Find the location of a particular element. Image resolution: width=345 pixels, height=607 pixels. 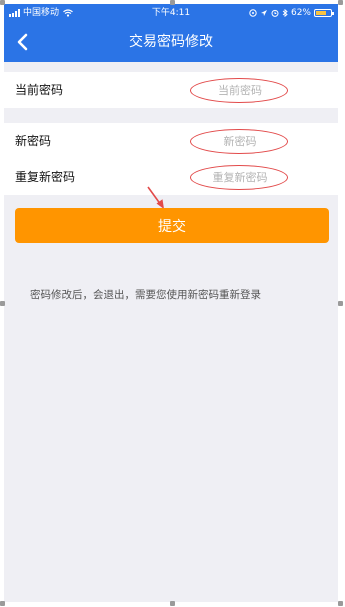

page-title: 交易密码修改 is located at coordinates (171, 42).